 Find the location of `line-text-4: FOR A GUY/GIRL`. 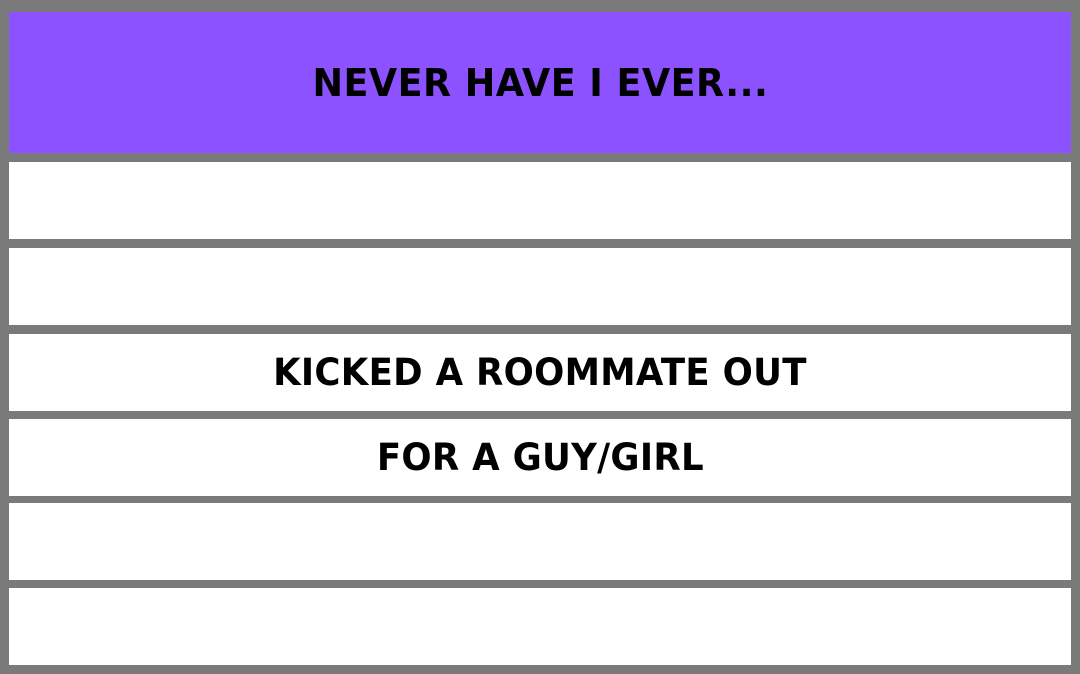

line-text-4: FOR A GUY/GIRL is located at coordinates (540, 457).